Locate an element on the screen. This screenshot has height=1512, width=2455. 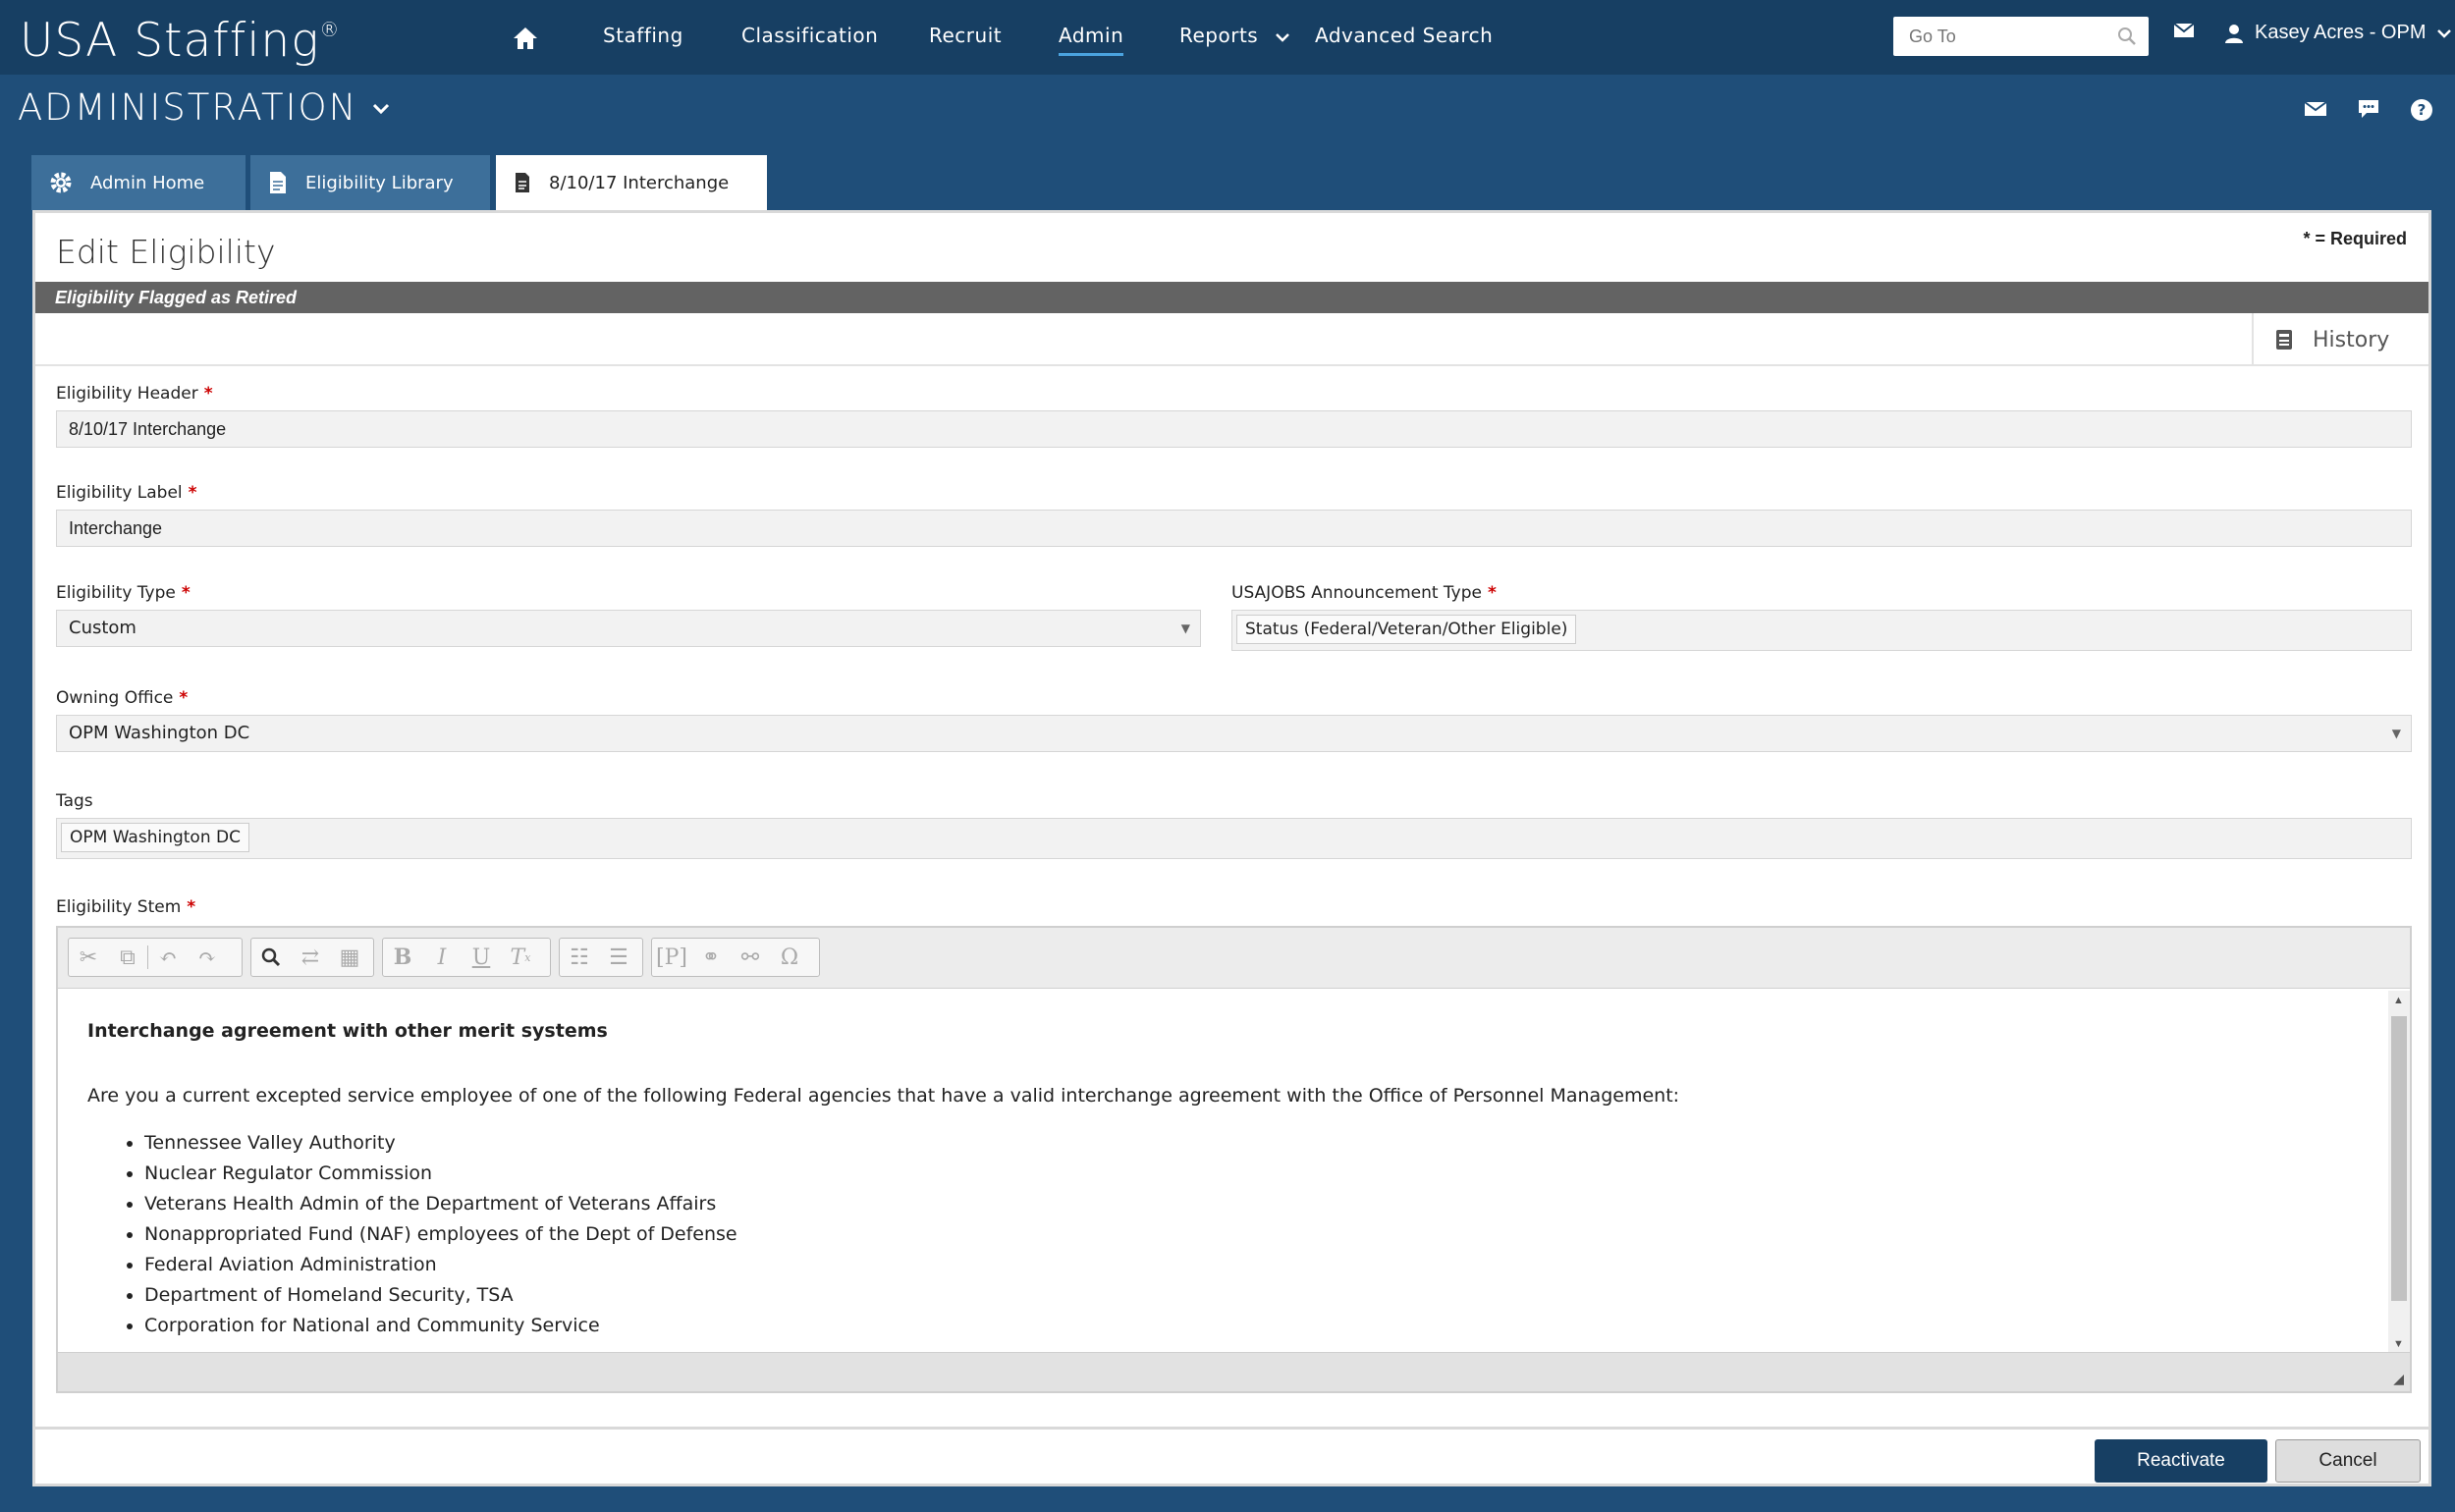
mail-icon is located at coordinates (2184, 30).